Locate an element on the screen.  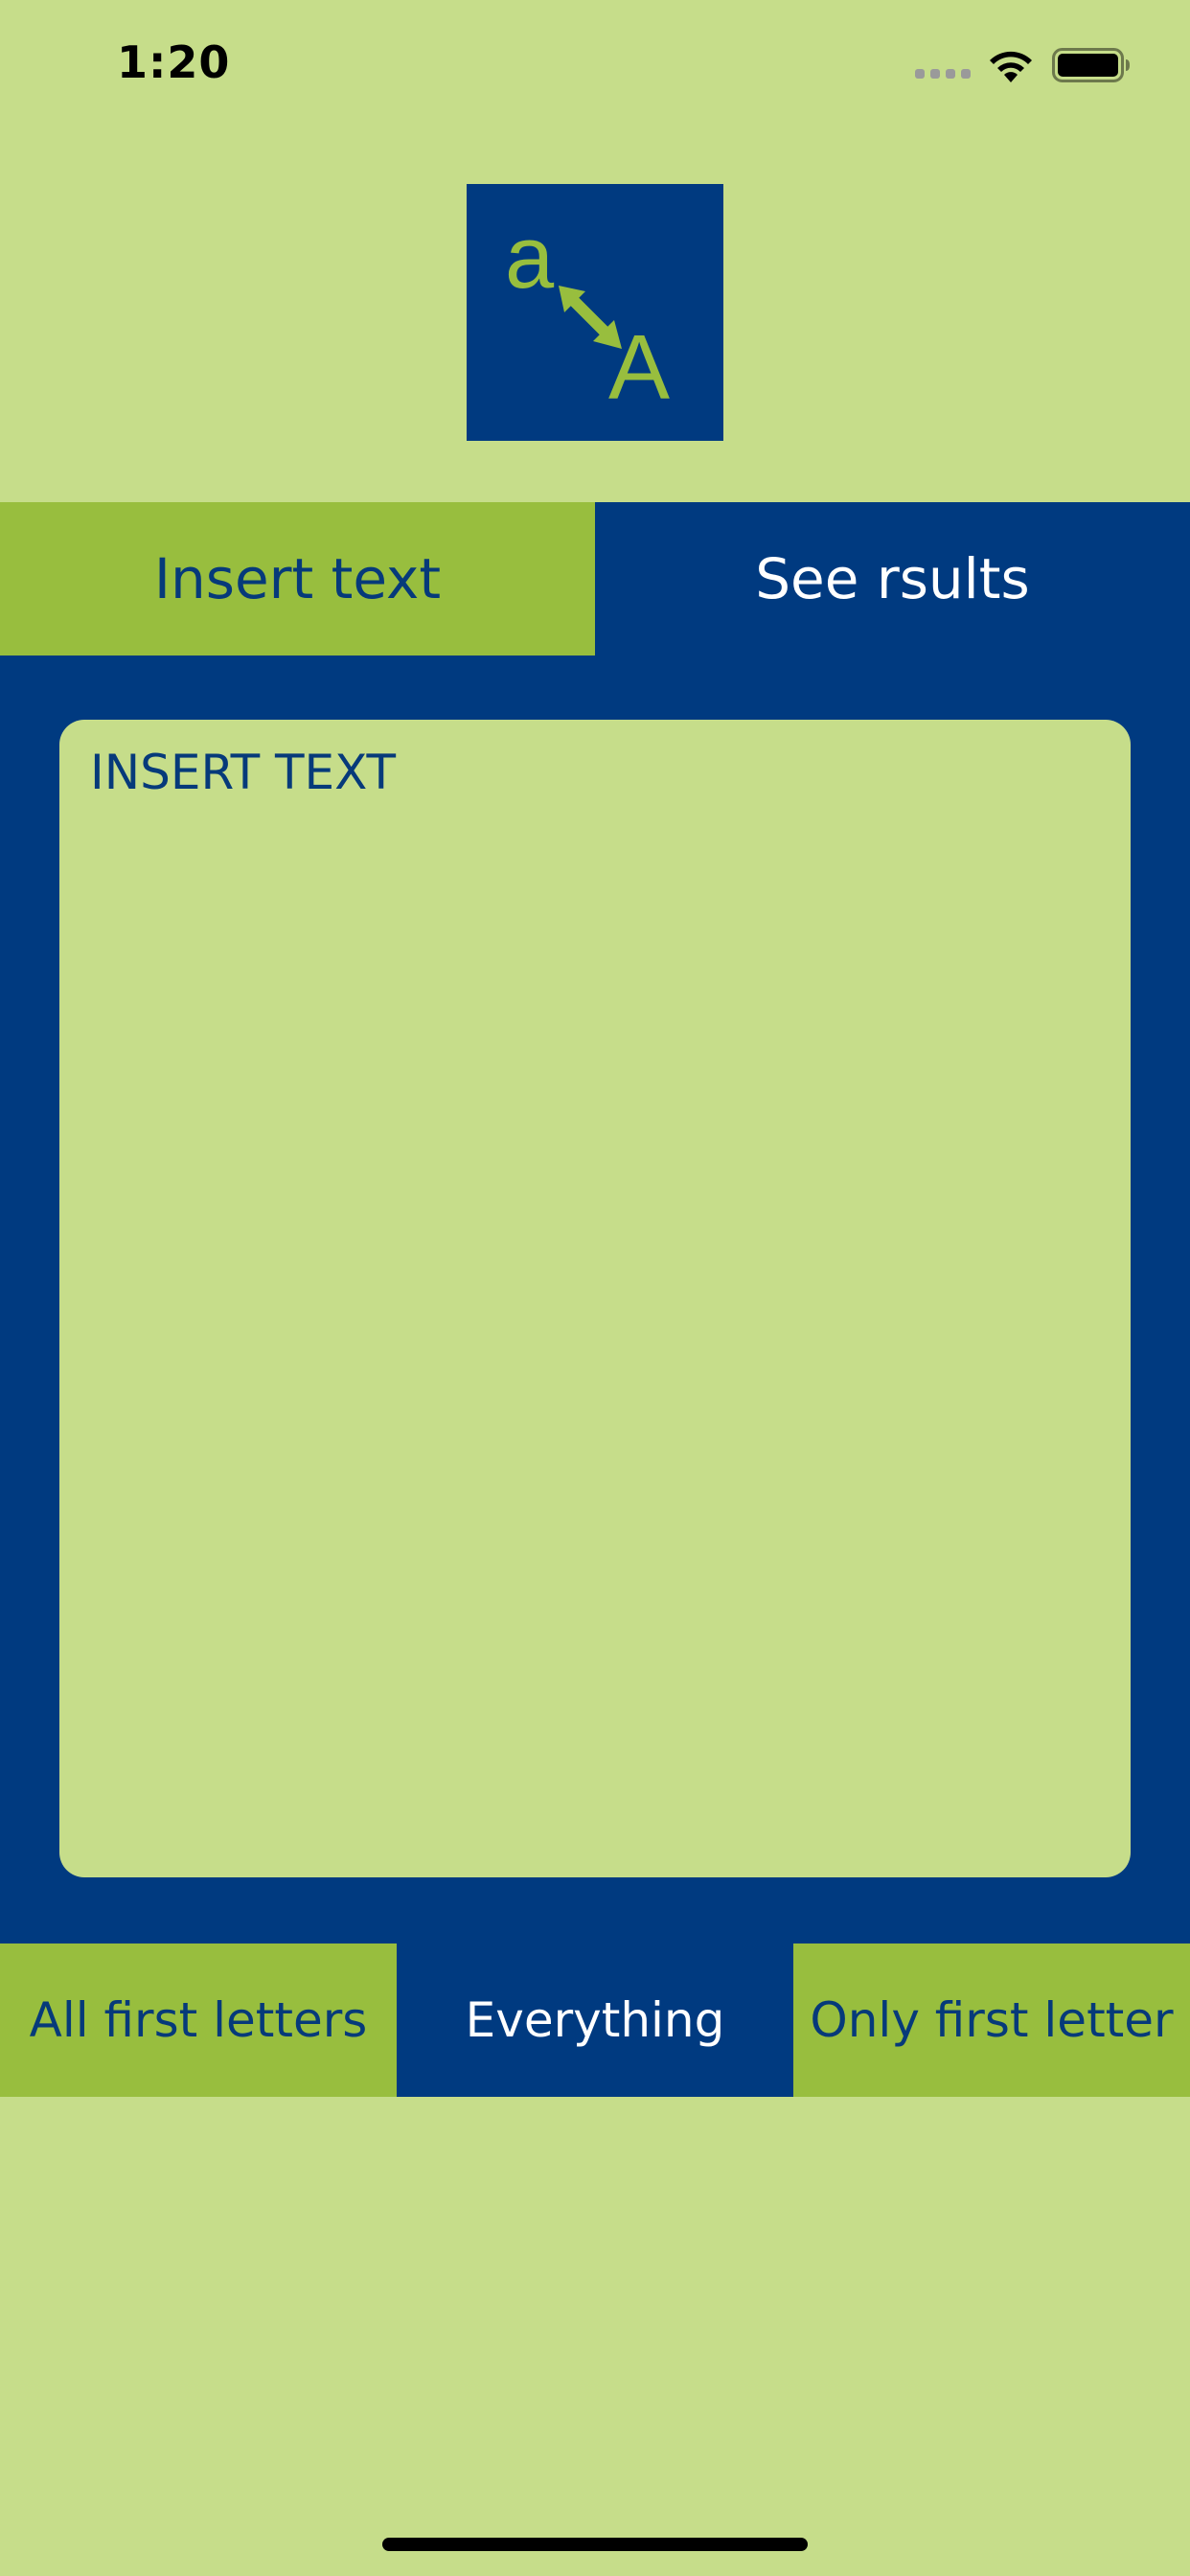
resize-arrow-icon: a A is located at coordinates (588, 314).